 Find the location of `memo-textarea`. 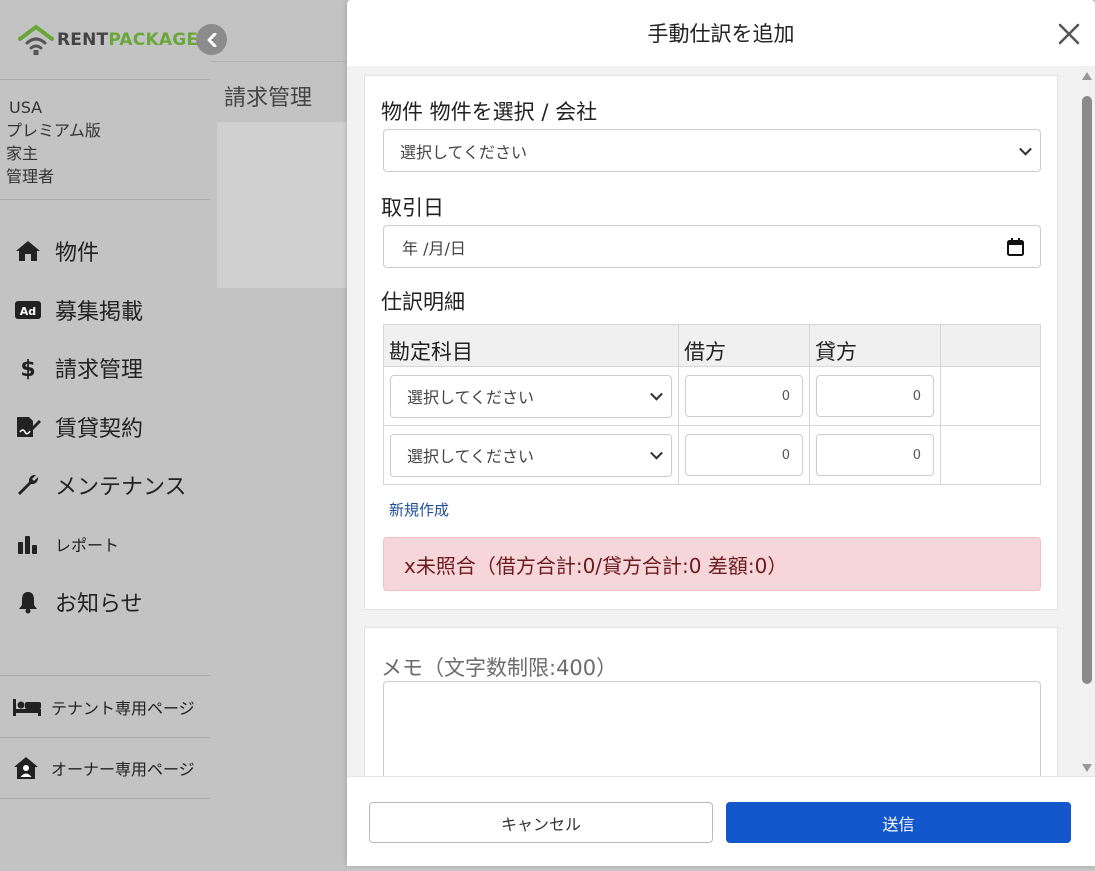

memo-textarea is located at coordinates (712, 728).